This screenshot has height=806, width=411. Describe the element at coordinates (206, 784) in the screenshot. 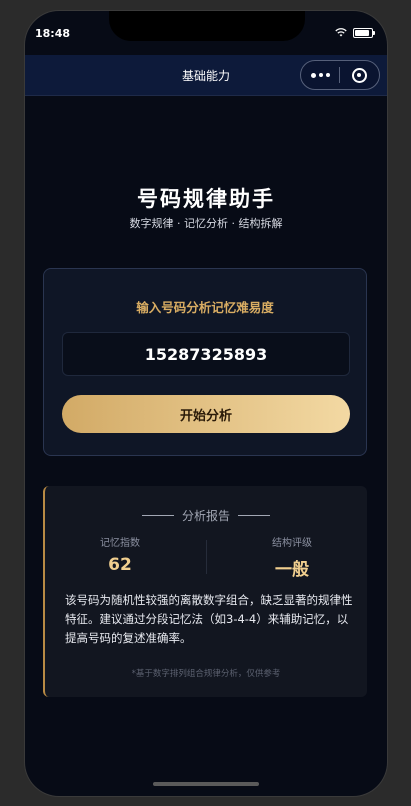

I see `home-indicator` at that location.